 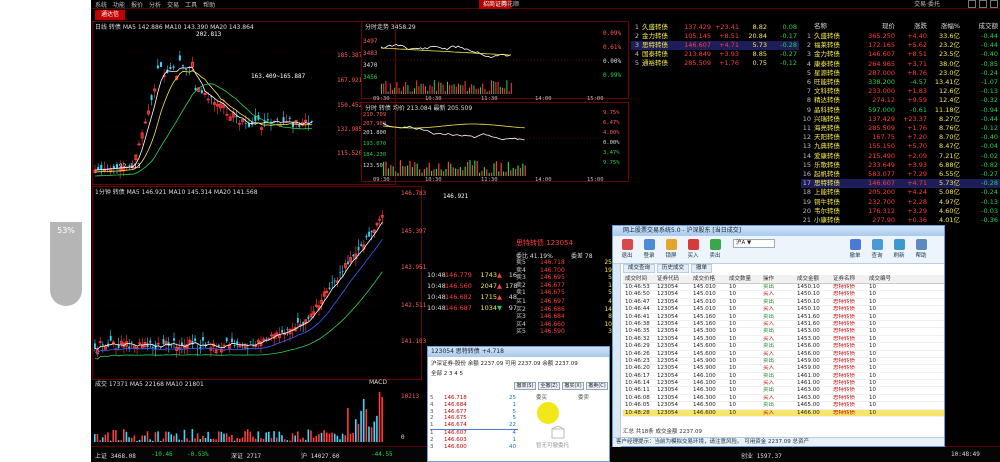 I want to click on quote-row: 6 旺能转债 338.200 -4.57 13.41亿 -1.07, so click(x=900, y=82).